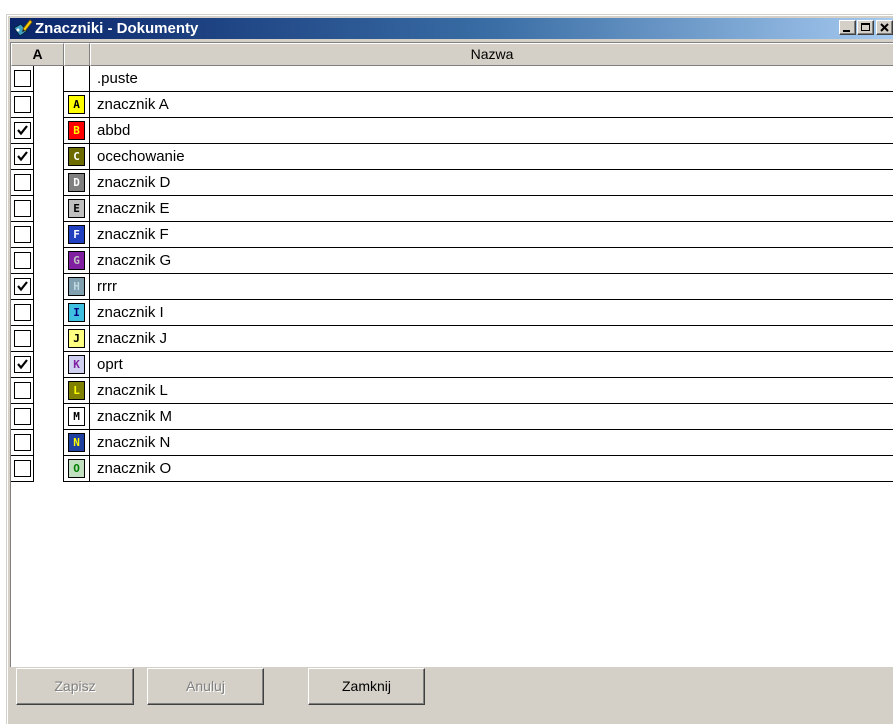 The image size is (893, 725). Describe the element at coordinates (491, 79) in the screenshot. I see `tag-name: .puste` at that location.